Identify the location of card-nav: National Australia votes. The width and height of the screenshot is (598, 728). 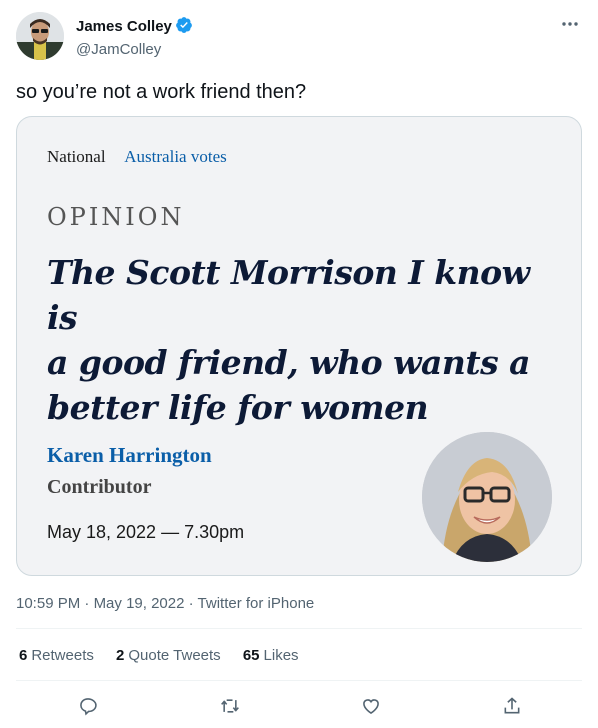
(137, 157).